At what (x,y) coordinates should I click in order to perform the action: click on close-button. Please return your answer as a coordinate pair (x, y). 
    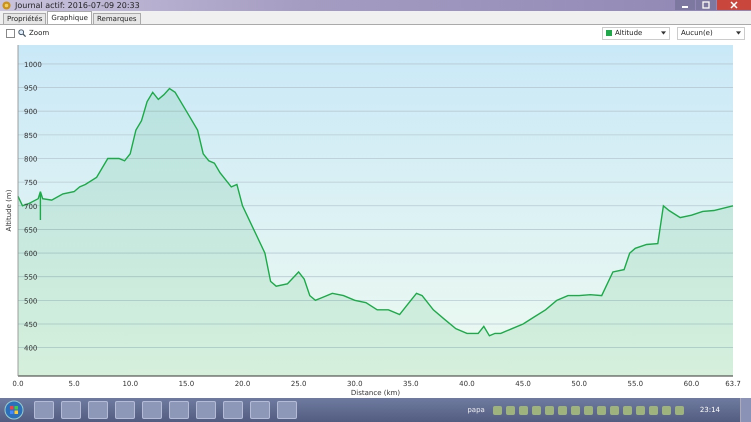
    Looking at the image, I should click on (734, 5).